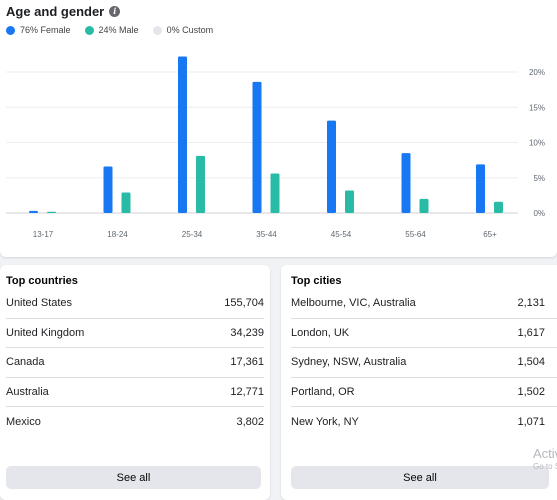 This screenshot has width=557, height=500. Describe the element at coordinates (545, 466) in the screenshot. I see `watermark-line-2: Go to S` at that location.